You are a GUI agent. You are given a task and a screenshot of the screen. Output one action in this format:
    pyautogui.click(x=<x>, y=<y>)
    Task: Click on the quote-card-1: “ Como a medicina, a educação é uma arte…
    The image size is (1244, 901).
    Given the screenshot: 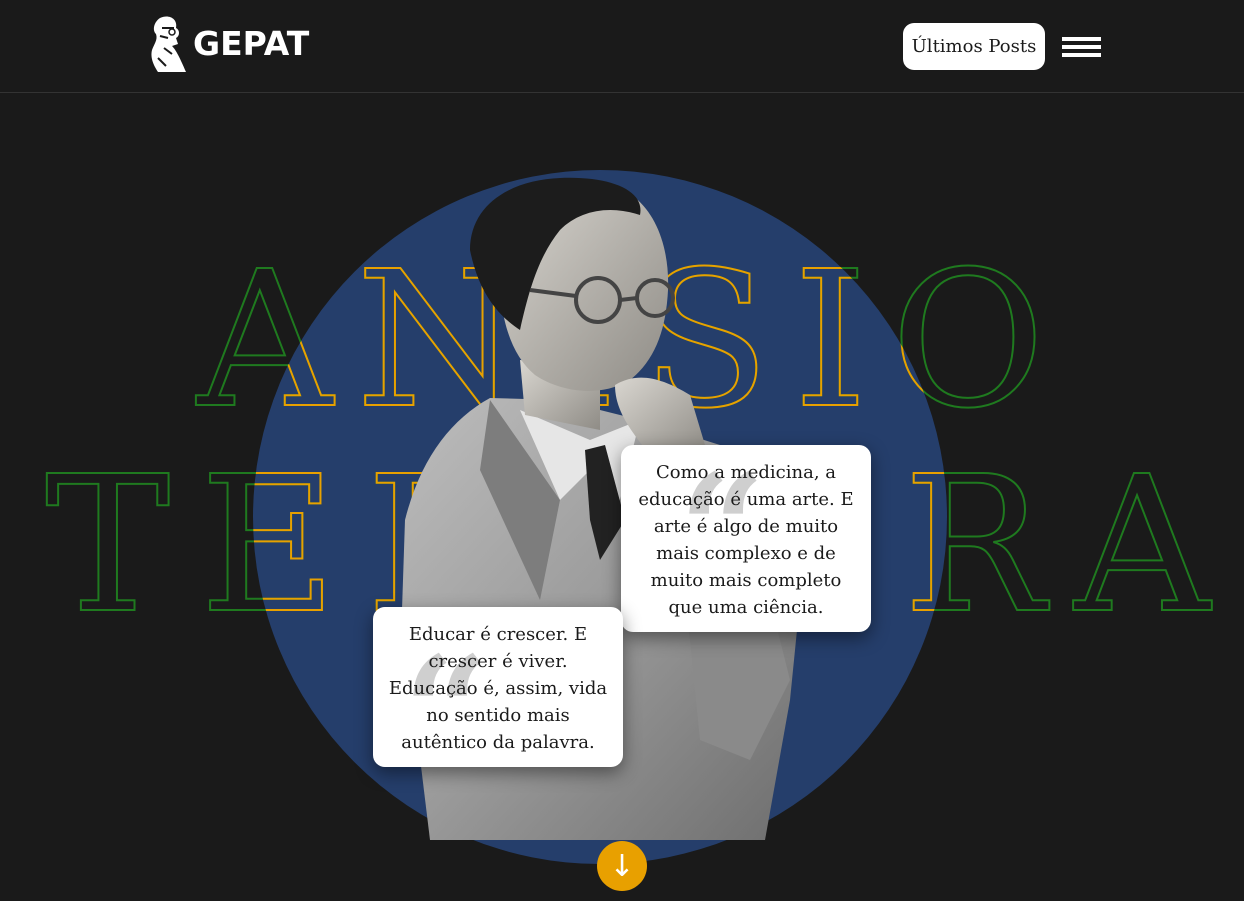 What is the action you would take?
    pyautogui.click(x=746, y=538)
    